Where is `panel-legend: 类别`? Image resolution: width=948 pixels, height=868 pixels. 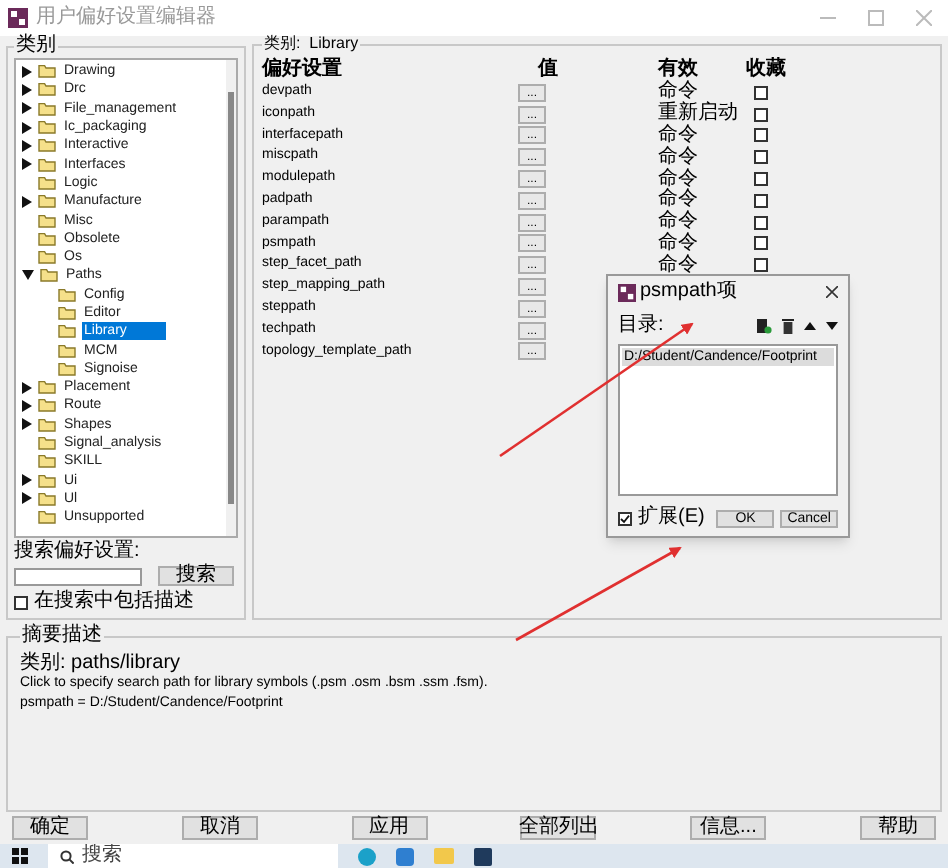
panel-legend: 类别 is located at coordinates (36, 46).